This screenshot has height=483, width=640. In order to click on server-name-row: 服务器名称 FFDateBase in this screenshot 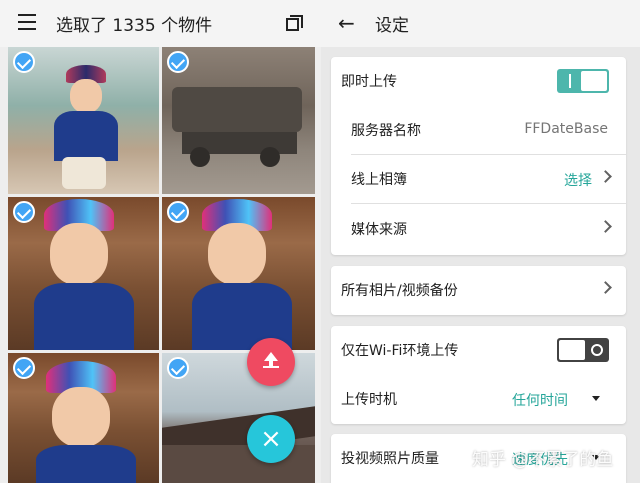, I will do `click(478, 130)`.